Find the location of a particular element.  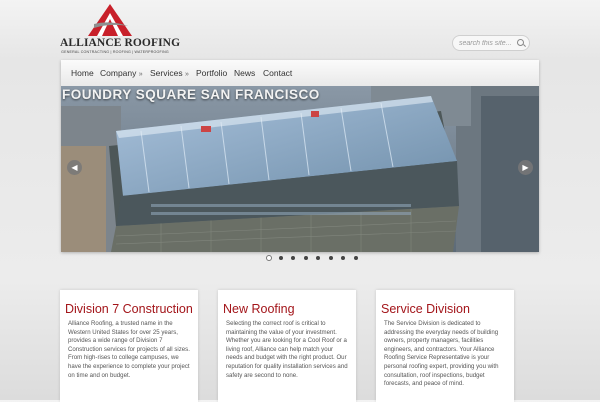

slide-title: FOUNDRY SQUARE SAN FRANCISCO is located at coordinates (191, 94).